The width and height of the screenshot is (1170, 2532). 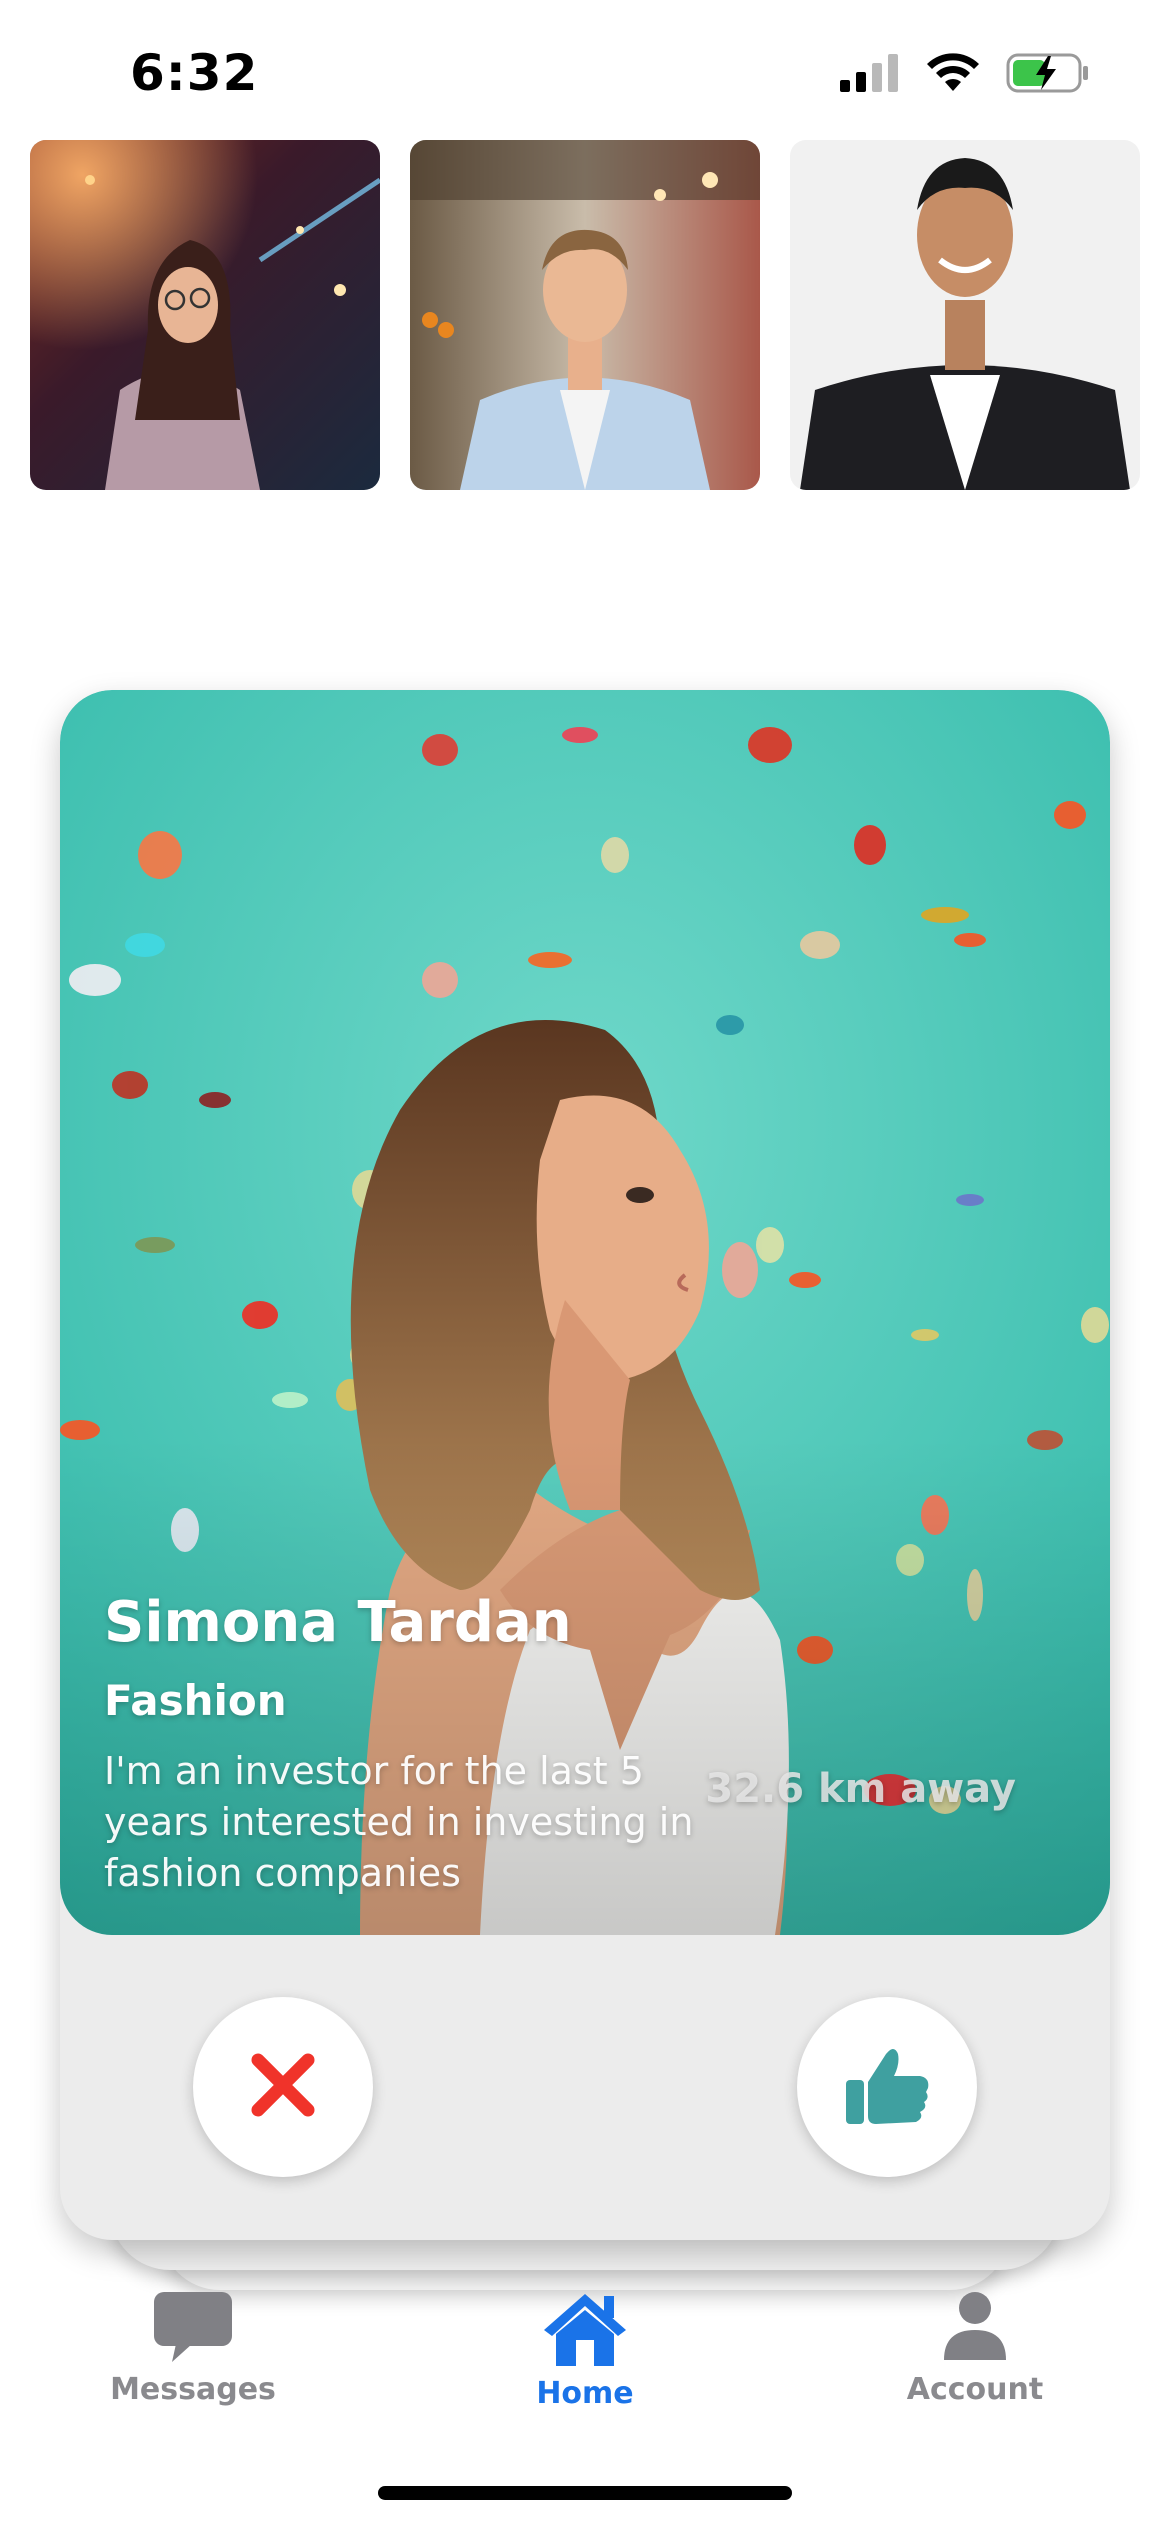 I want to click on status-icons, so click(x=965, y=75).